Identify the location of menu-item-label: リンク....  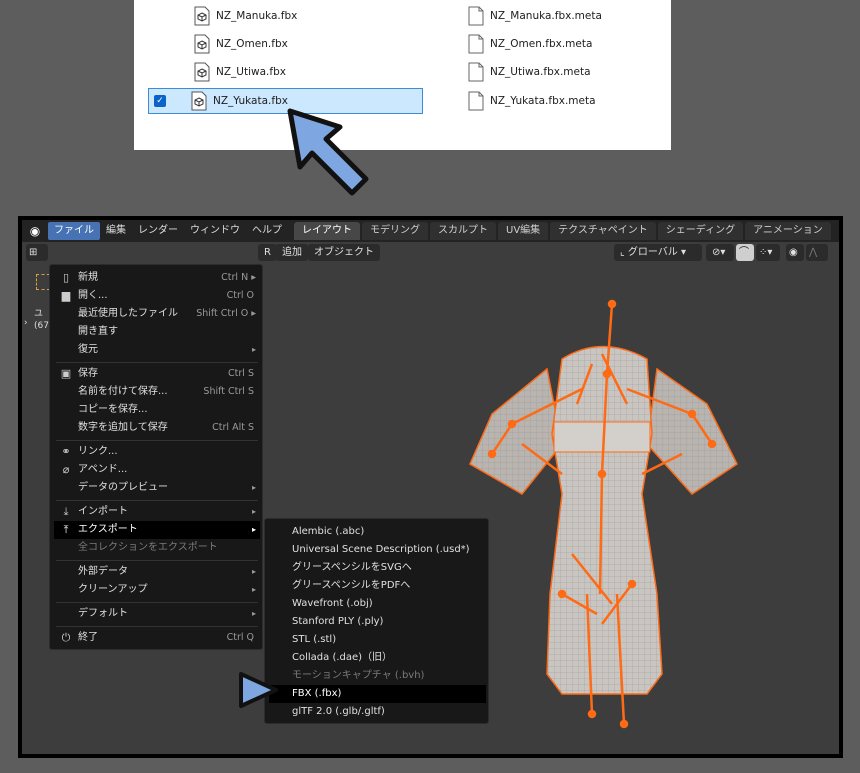
(98, 451).